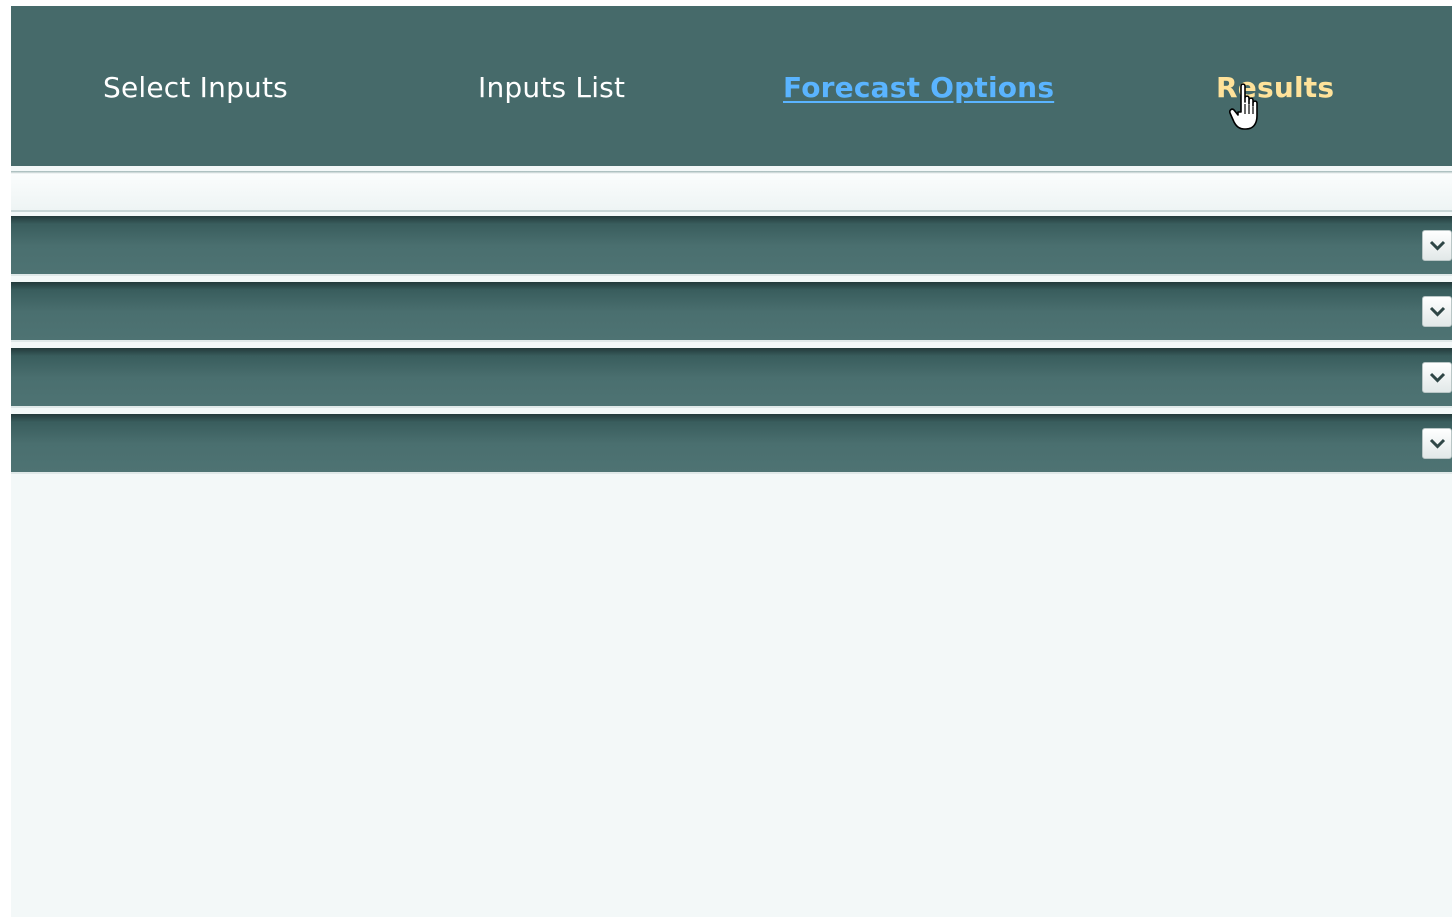 The width and height of the screenshot is (1452, 917). Describe the element at coordinates (195, 88) in the screenshot. I see `nav-select-inputs: Select Inputs` at that location.